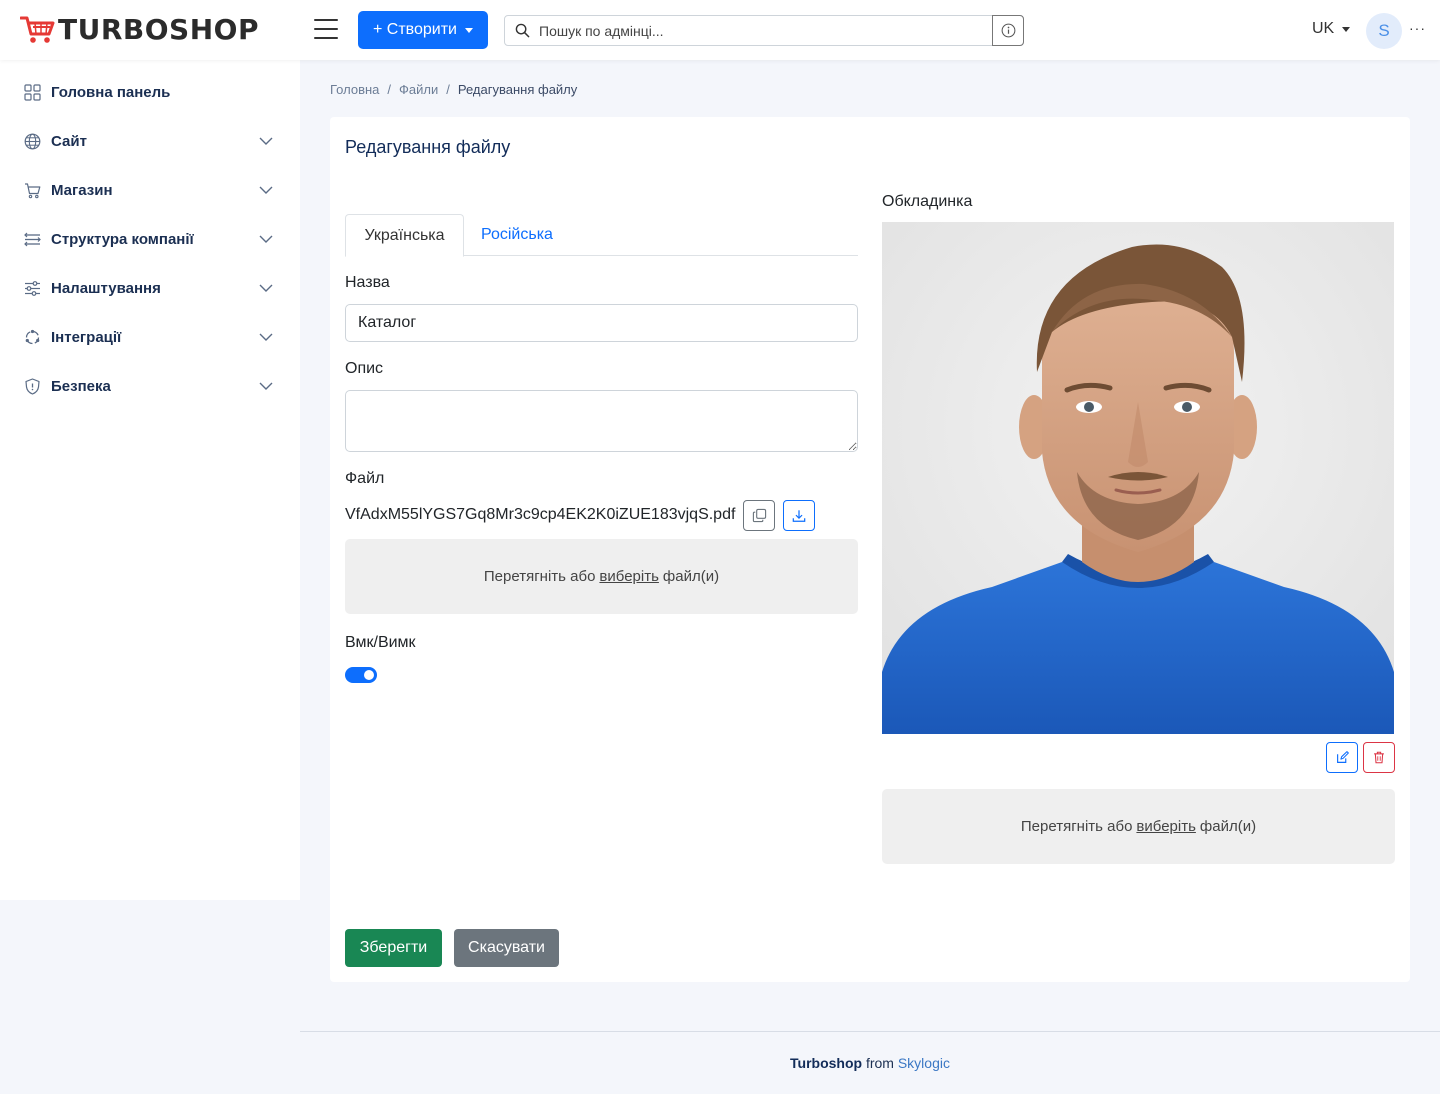  Describe the element at coordinates (32, 92) in the screenshot. I see `dashboard-icon` at that location.